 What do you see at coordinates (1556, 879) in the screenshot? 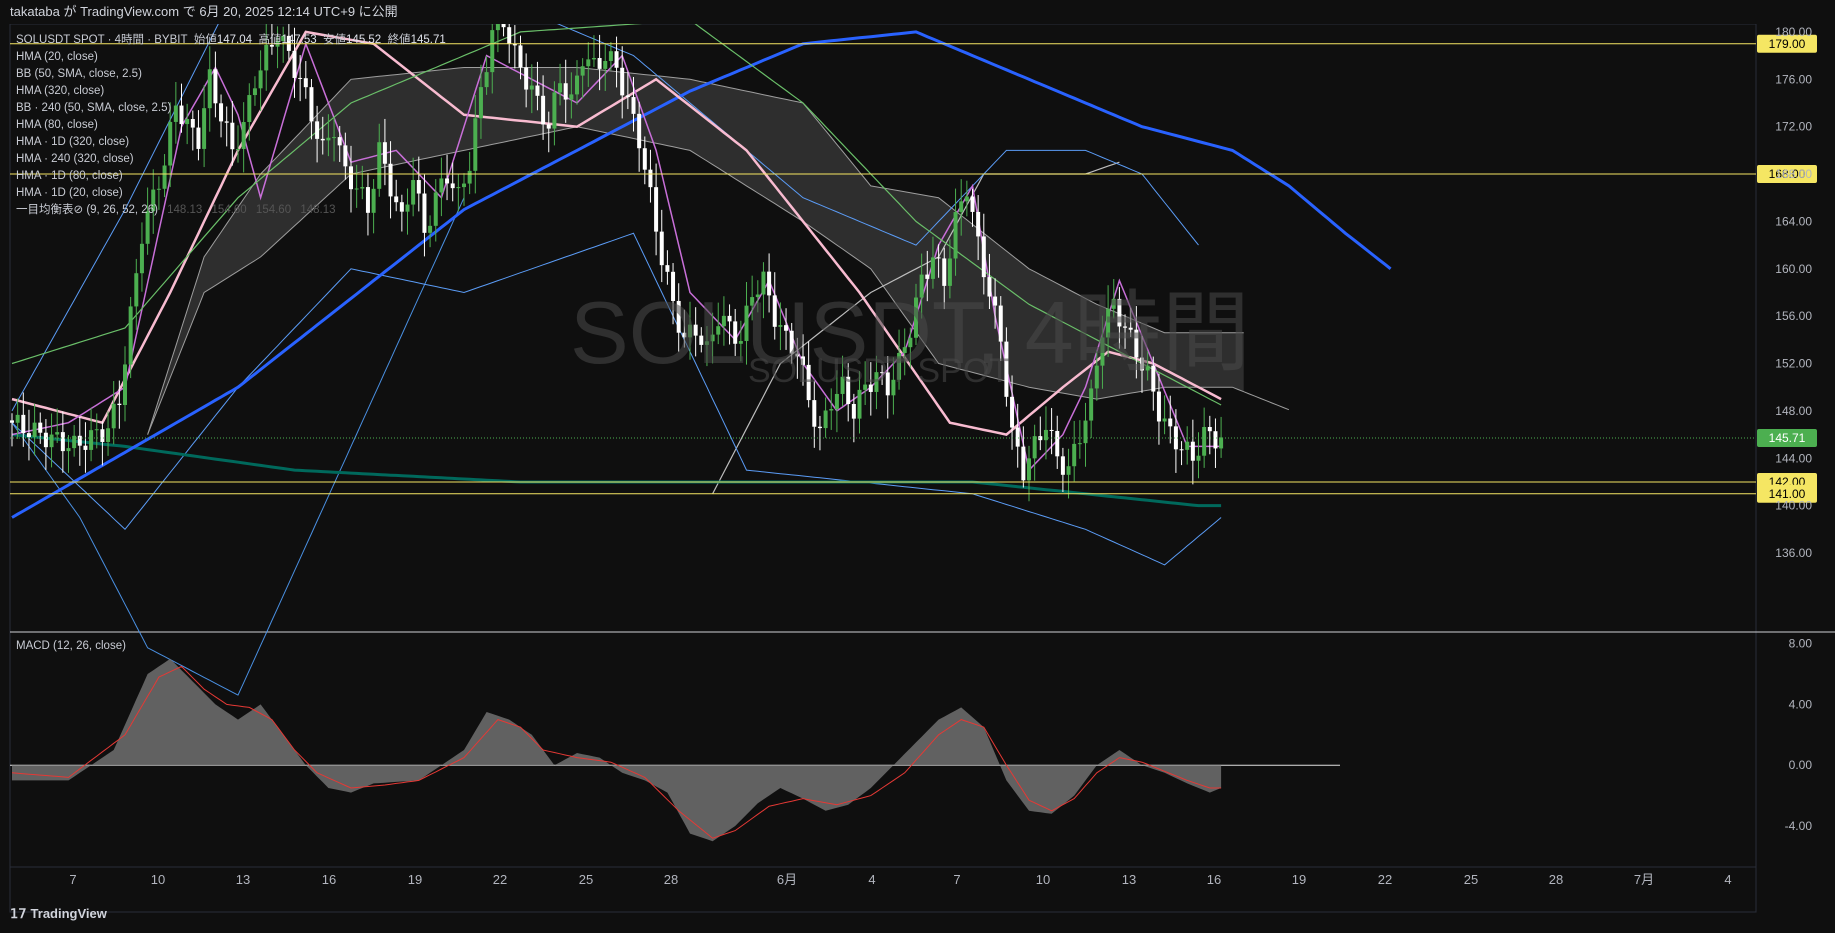
I see `time-tick-label: 28` at bounding box center [1556, 879].